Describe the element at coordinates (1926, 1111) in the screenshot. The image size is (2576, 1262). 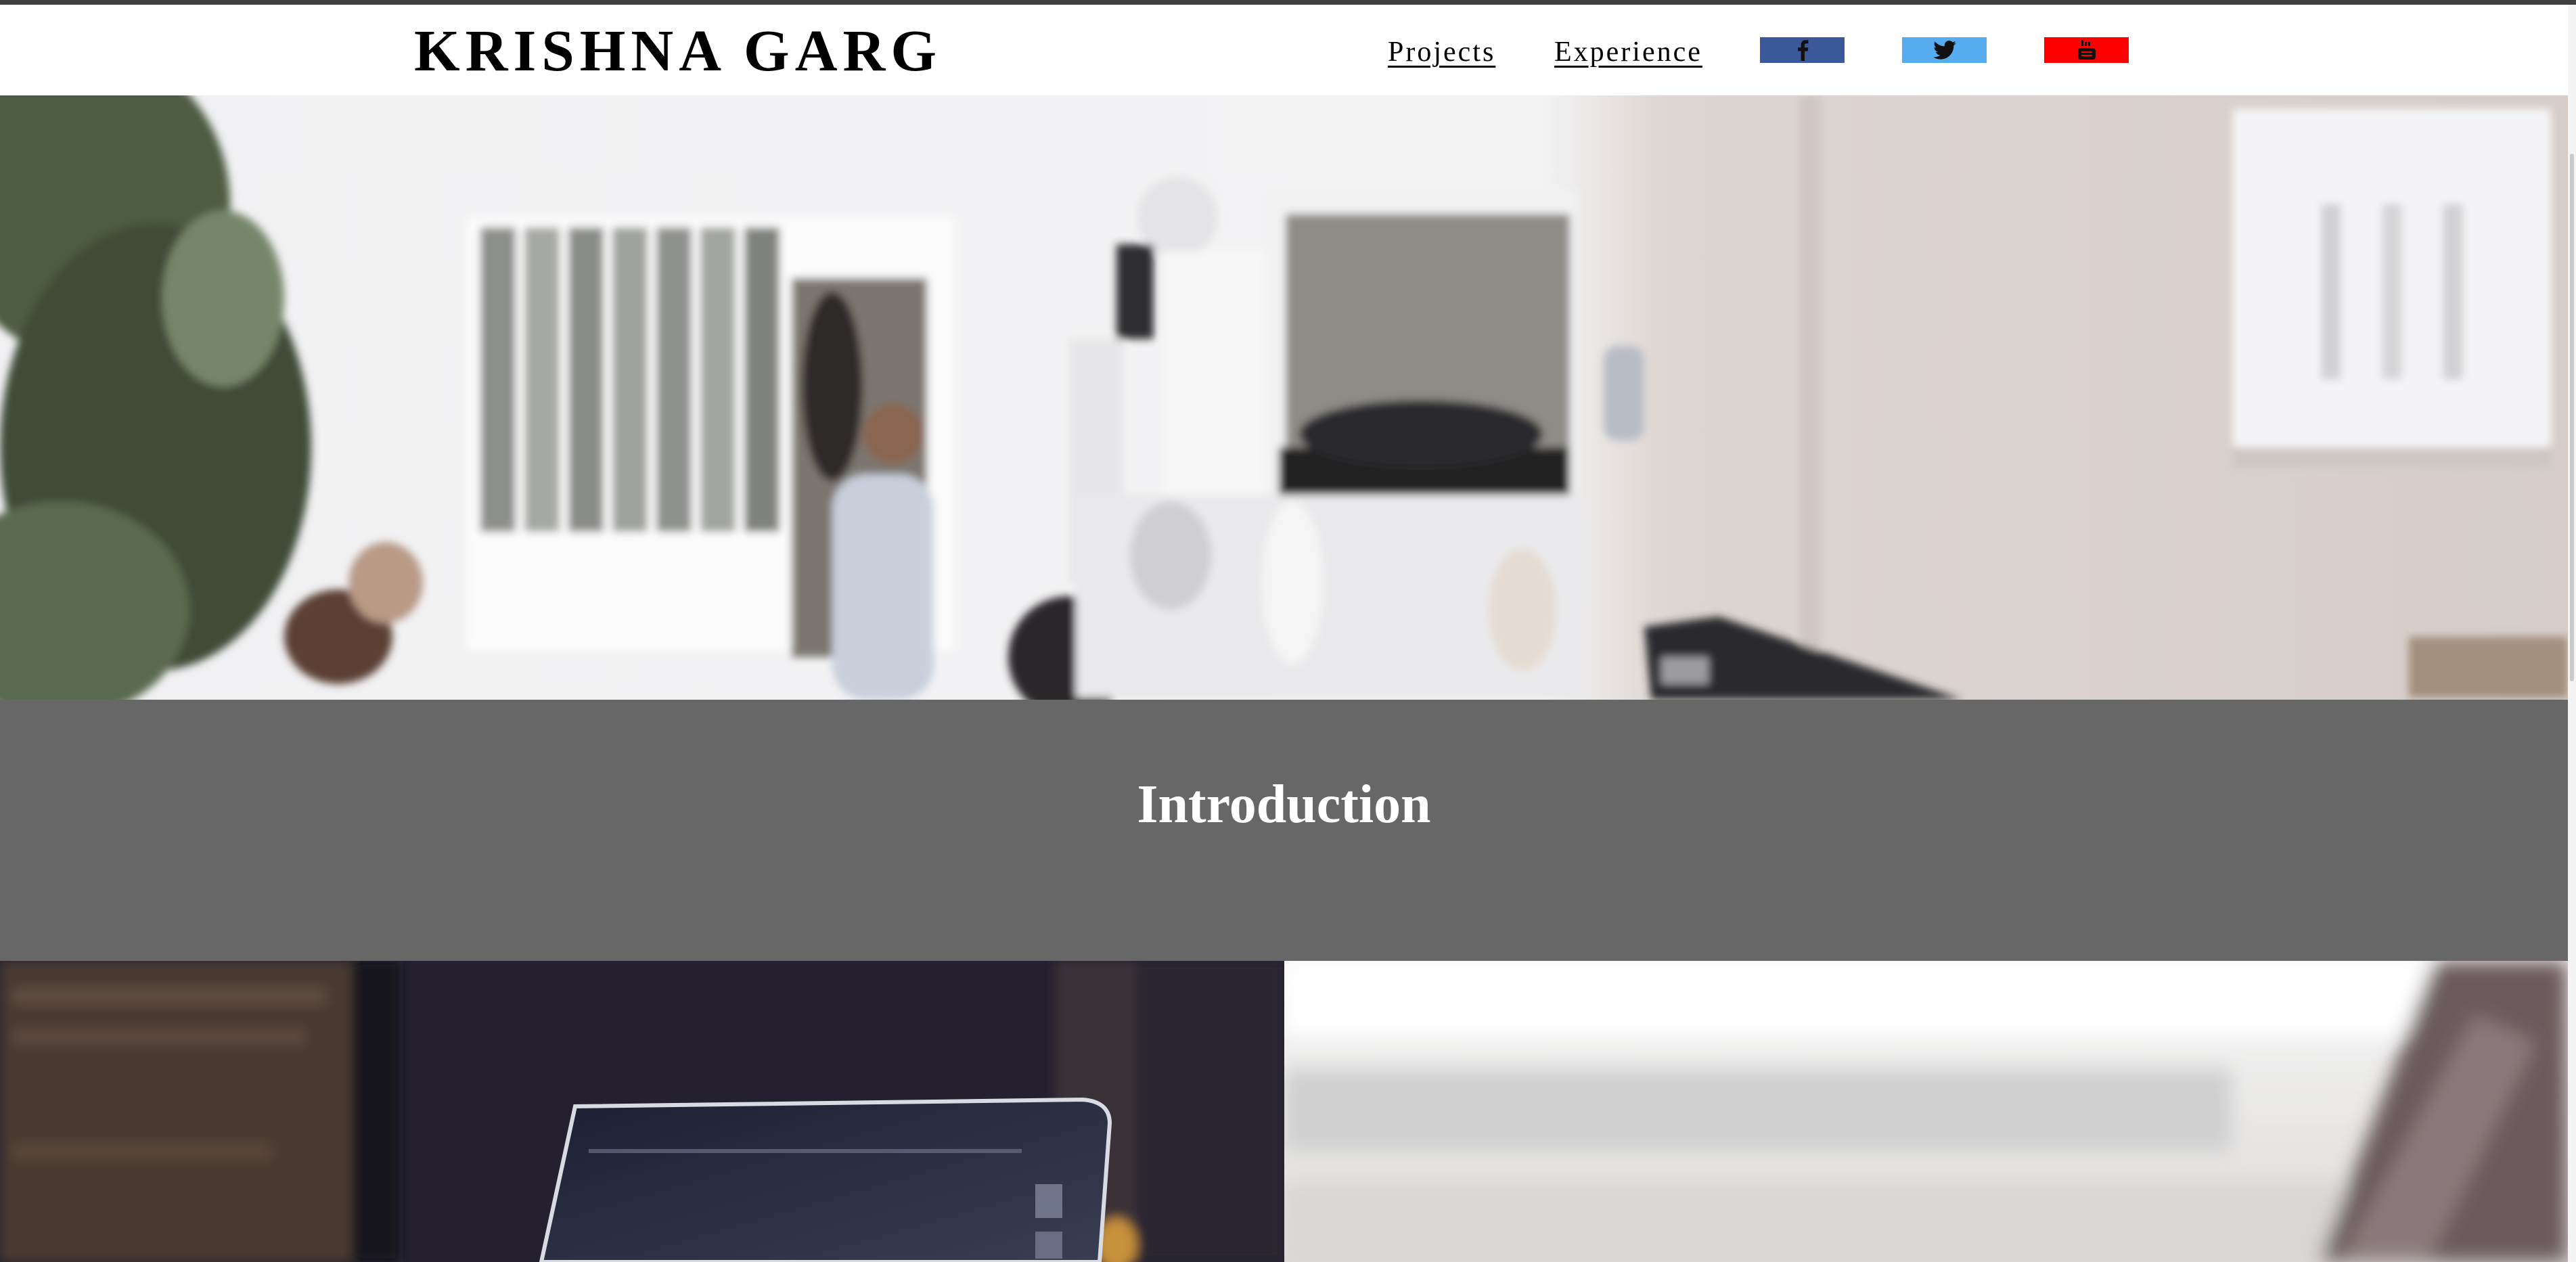
I see `project-image-right` at that location.